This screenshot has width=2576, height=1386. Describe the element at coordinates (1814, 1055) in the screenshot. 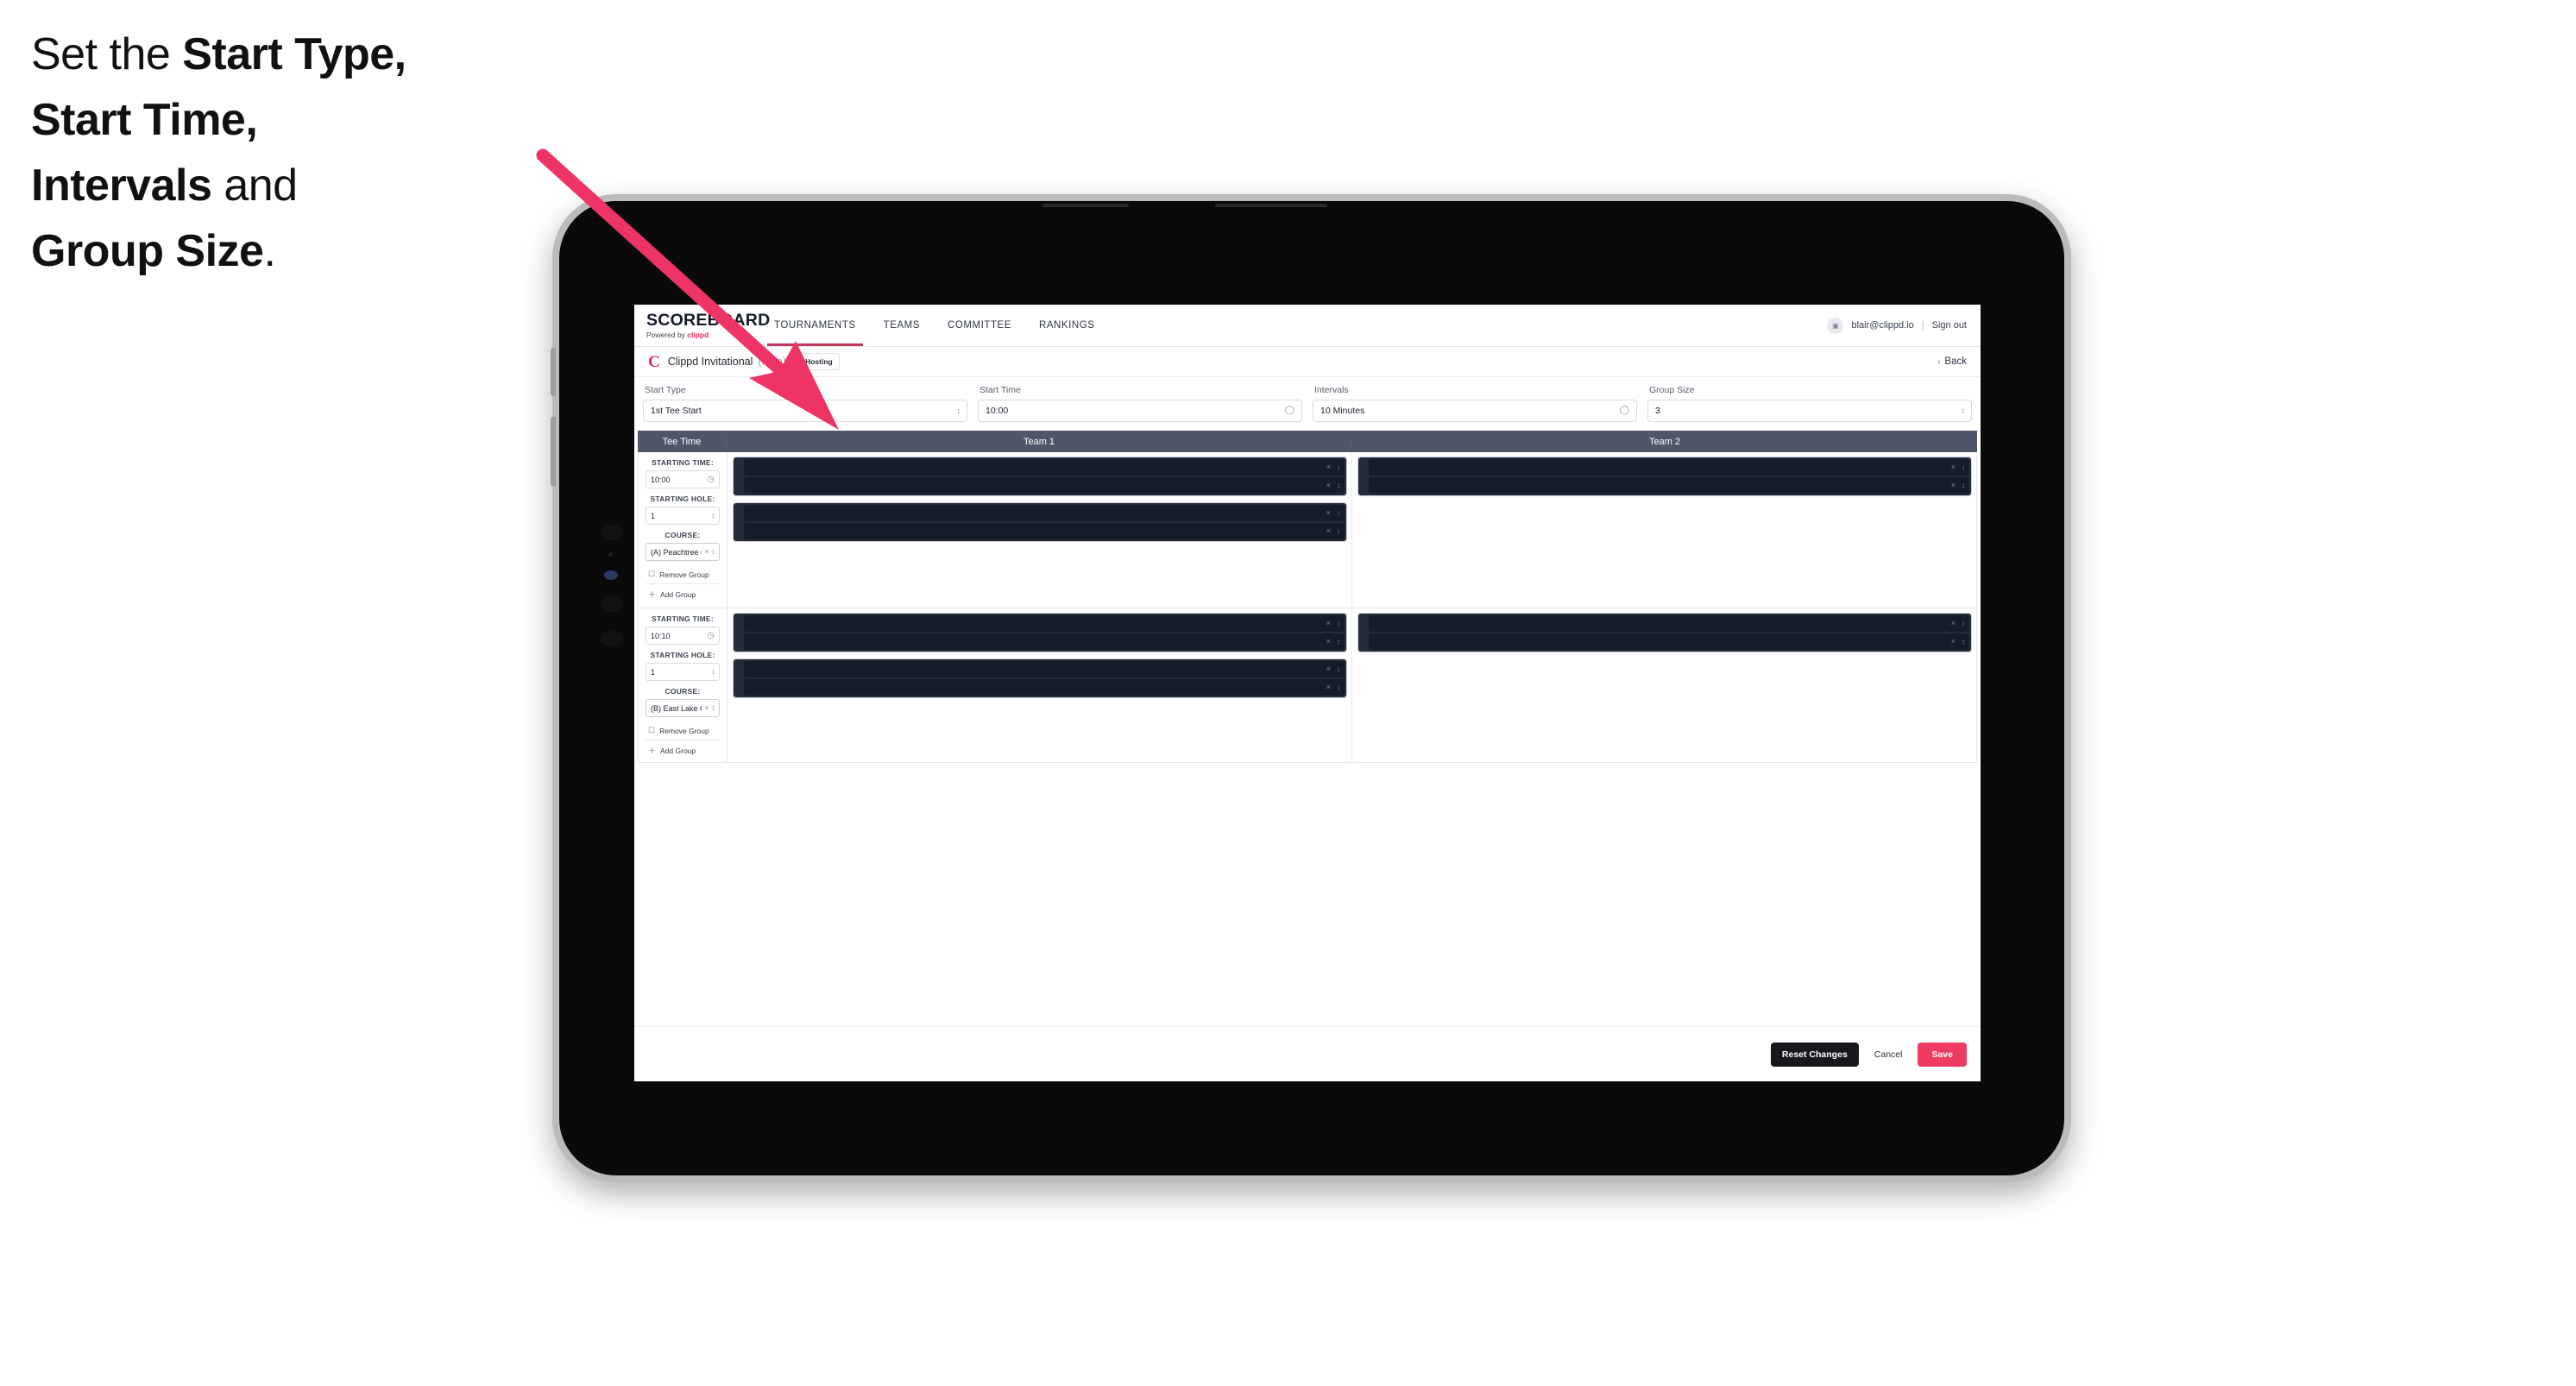

I see `reset-changes-button: Reset Changes` at that location.